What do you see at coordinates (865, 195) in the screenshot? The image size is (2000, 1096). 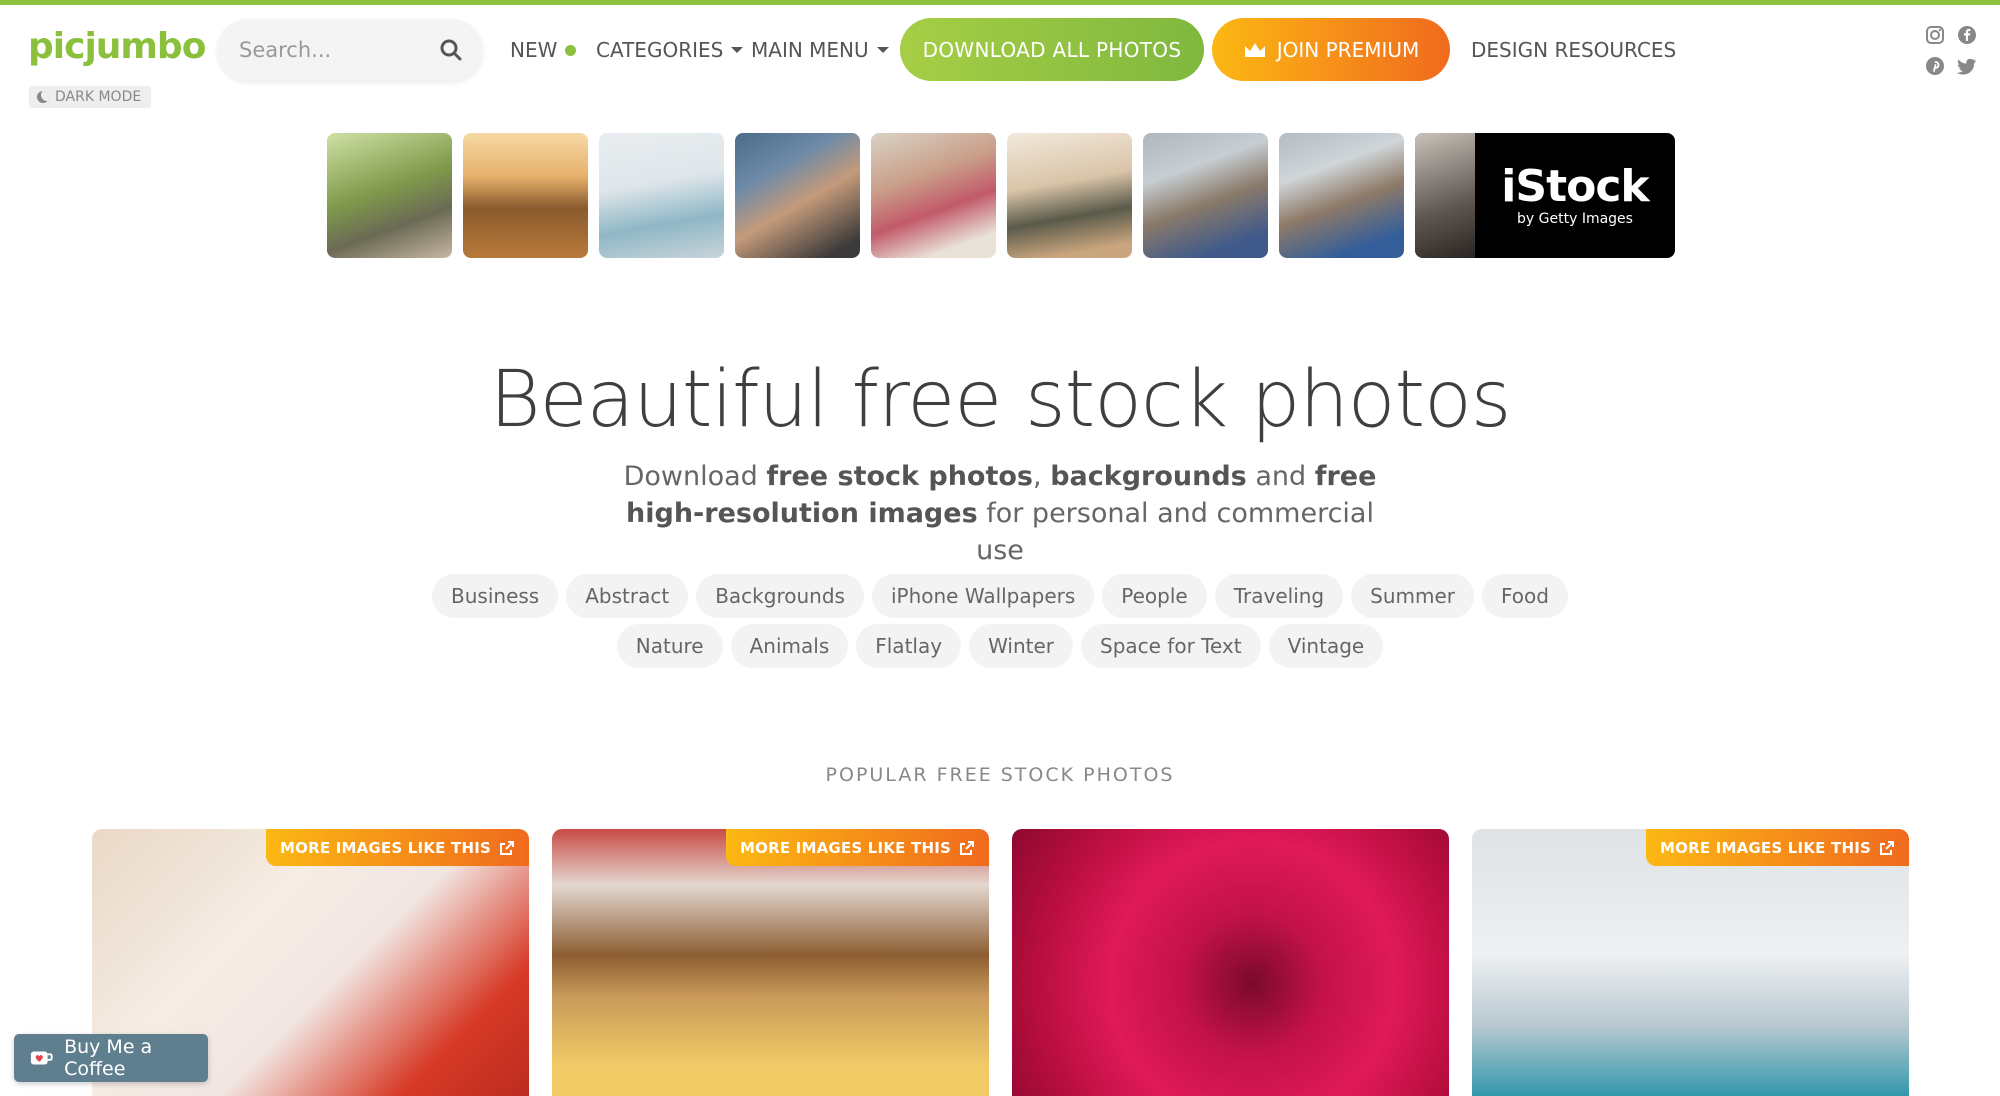 I see `ad-thumbnail-strip` at bounding box center [865, 195].